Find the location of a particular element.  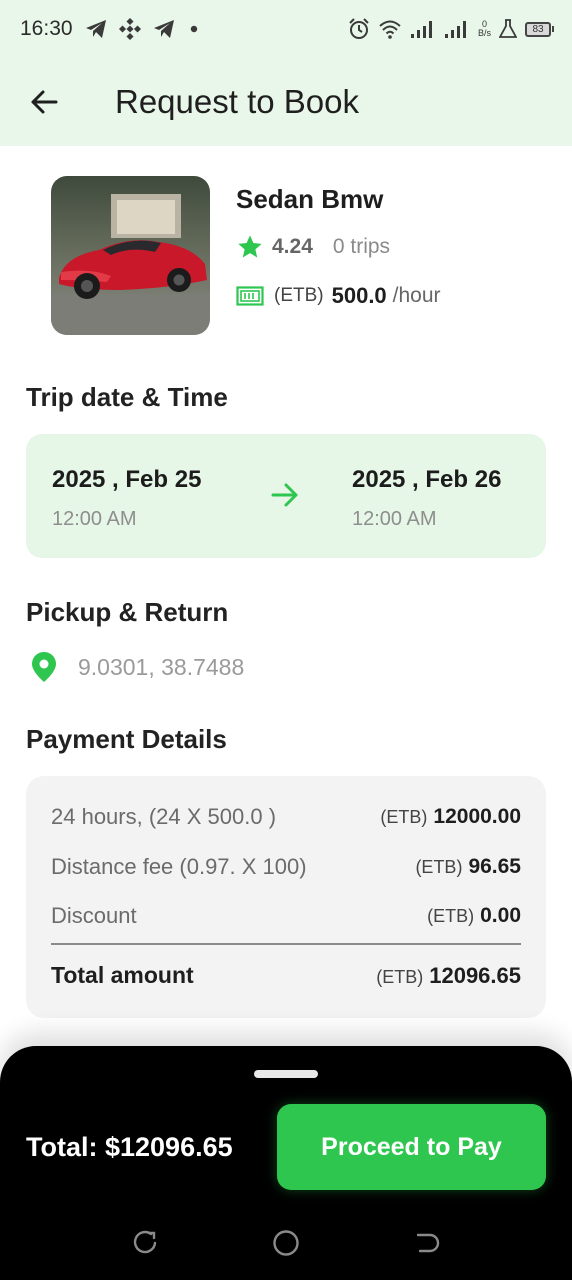

binance-icon is located at coordinates (129, 29).